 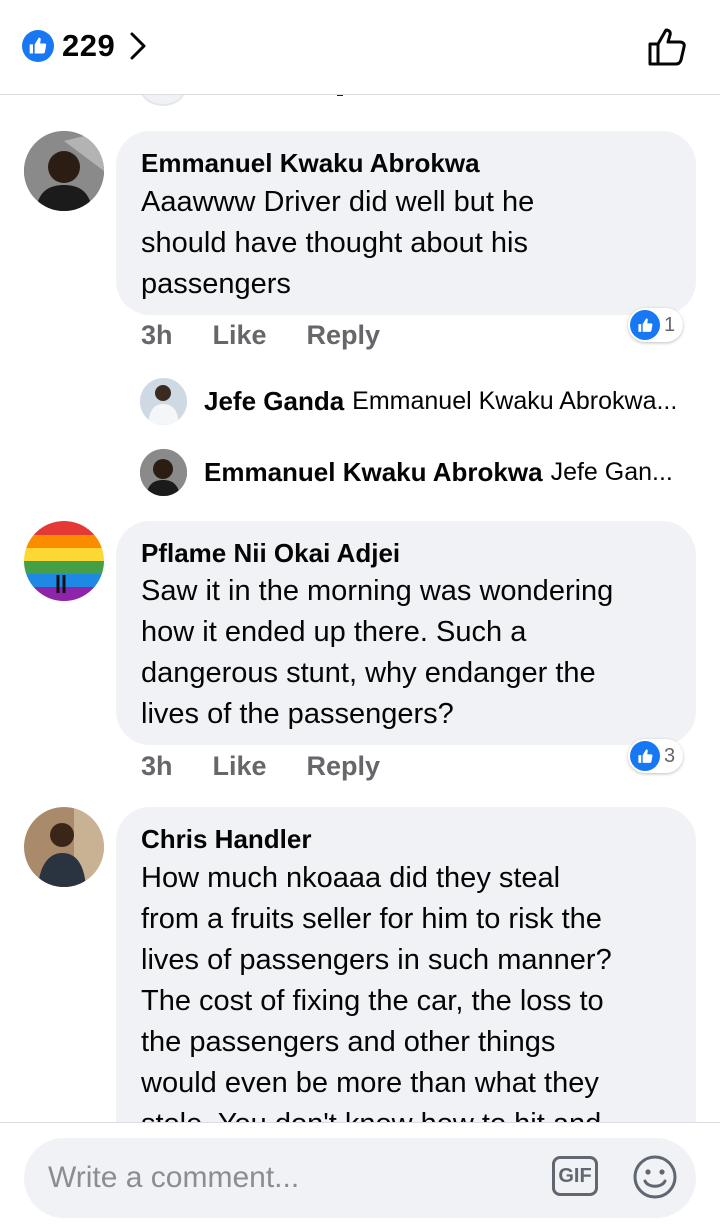 I want to click on gif-label: GIF, so click(x=575, y=1175).